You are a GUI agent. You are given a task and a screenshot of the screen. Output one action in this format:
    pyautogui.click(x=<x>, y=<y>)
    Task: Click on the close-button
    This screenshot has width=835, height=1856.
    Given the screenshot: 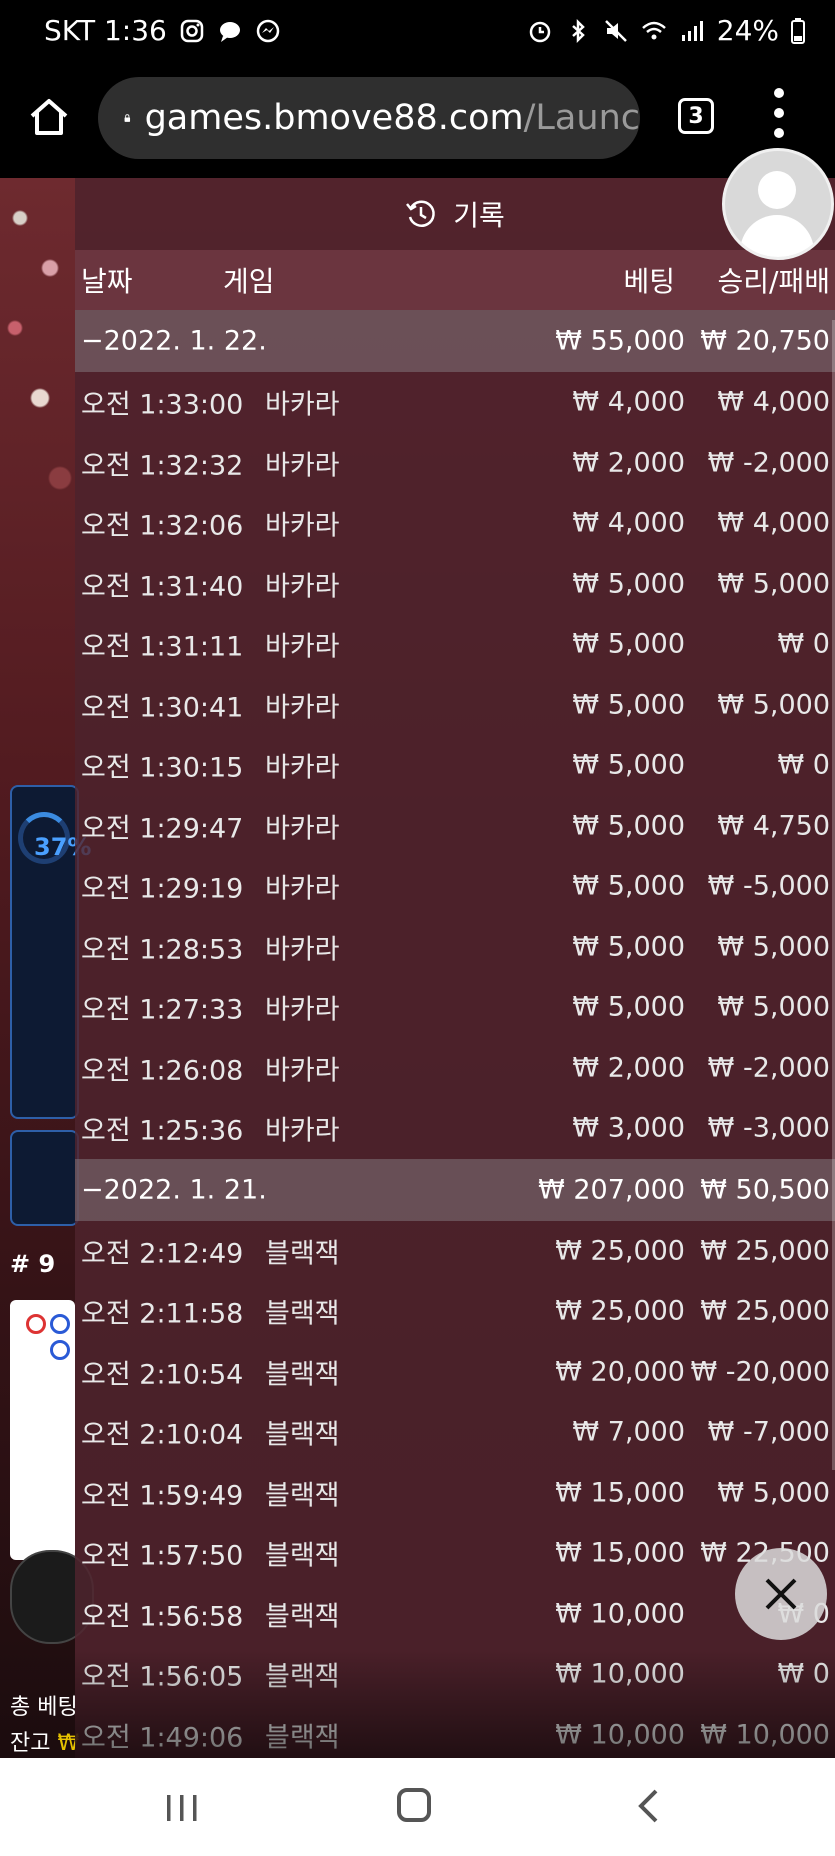 What is the action you would take?
    pyautogui.click(x=781, y=1594)
    